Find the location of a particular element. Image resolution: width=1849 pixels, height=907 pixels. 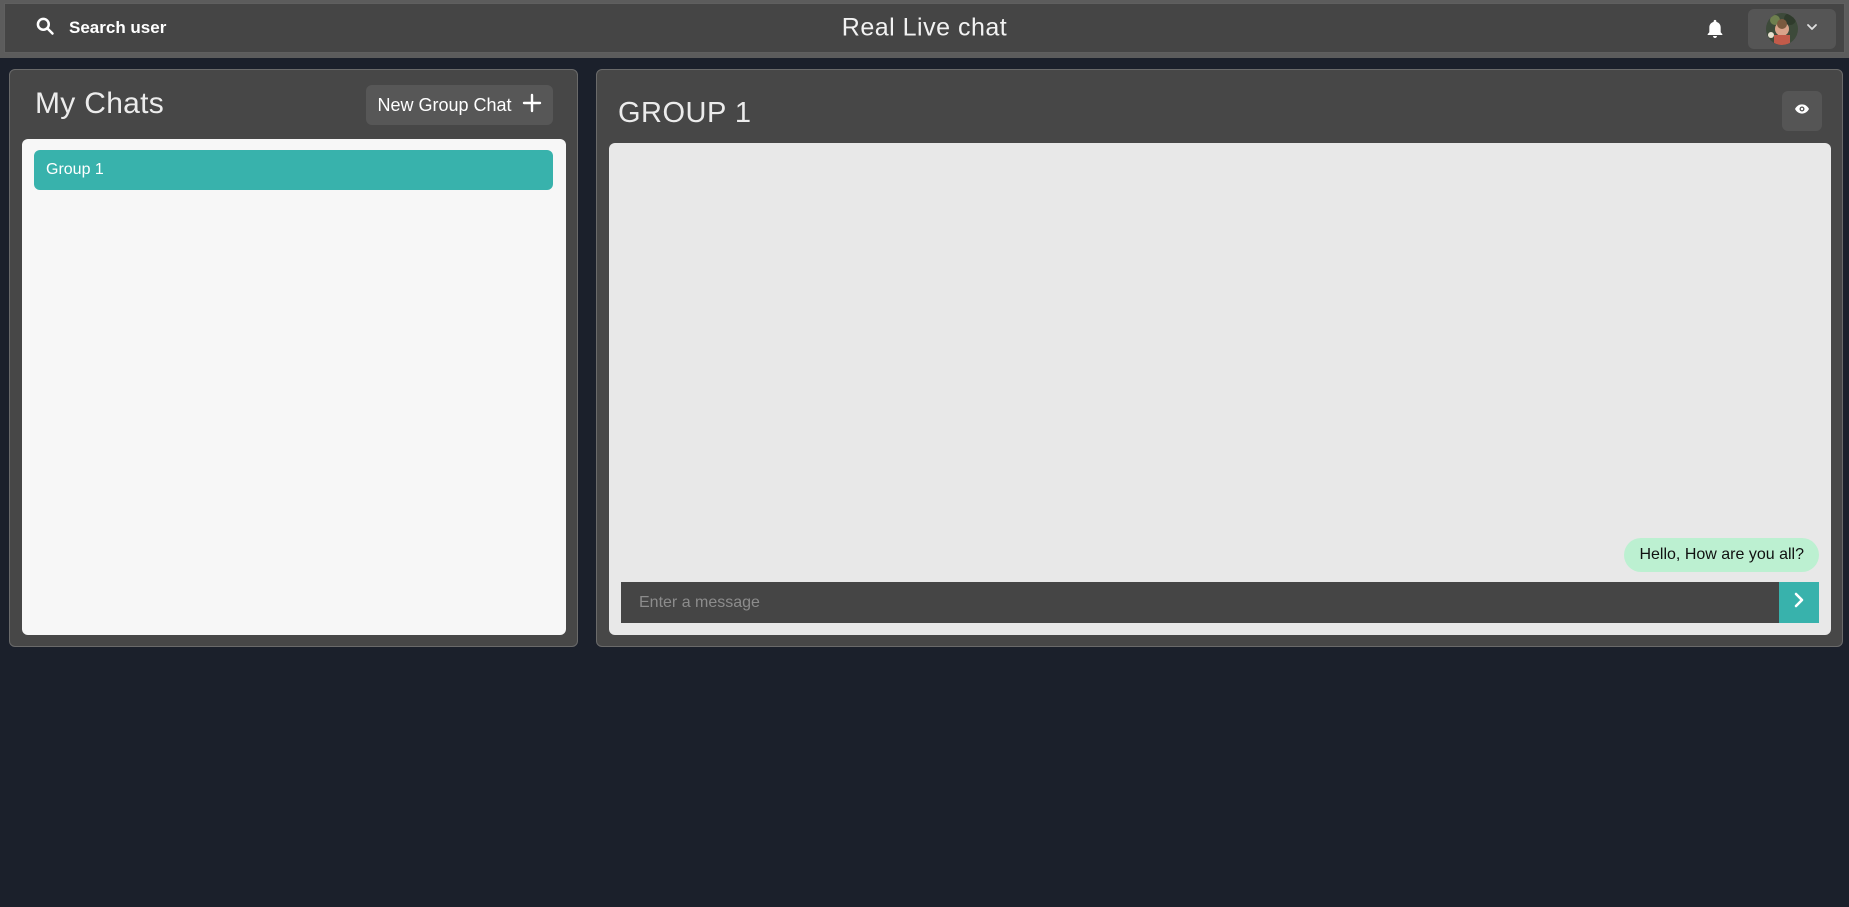

message-composer is located at coordinates (1220, 602).